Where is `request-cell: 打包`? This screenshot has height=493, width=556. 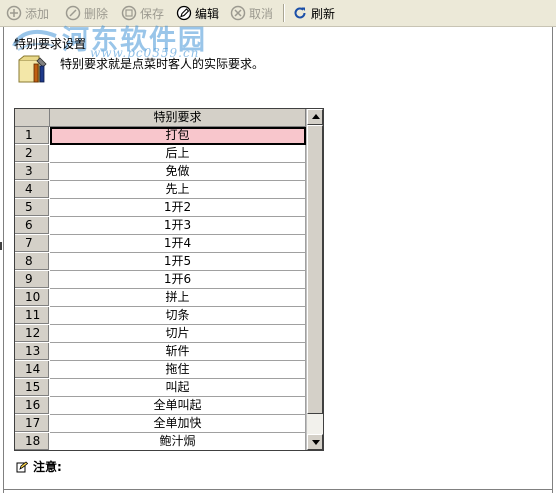
request-cell: 打包 is located at coordinates (178, 136).